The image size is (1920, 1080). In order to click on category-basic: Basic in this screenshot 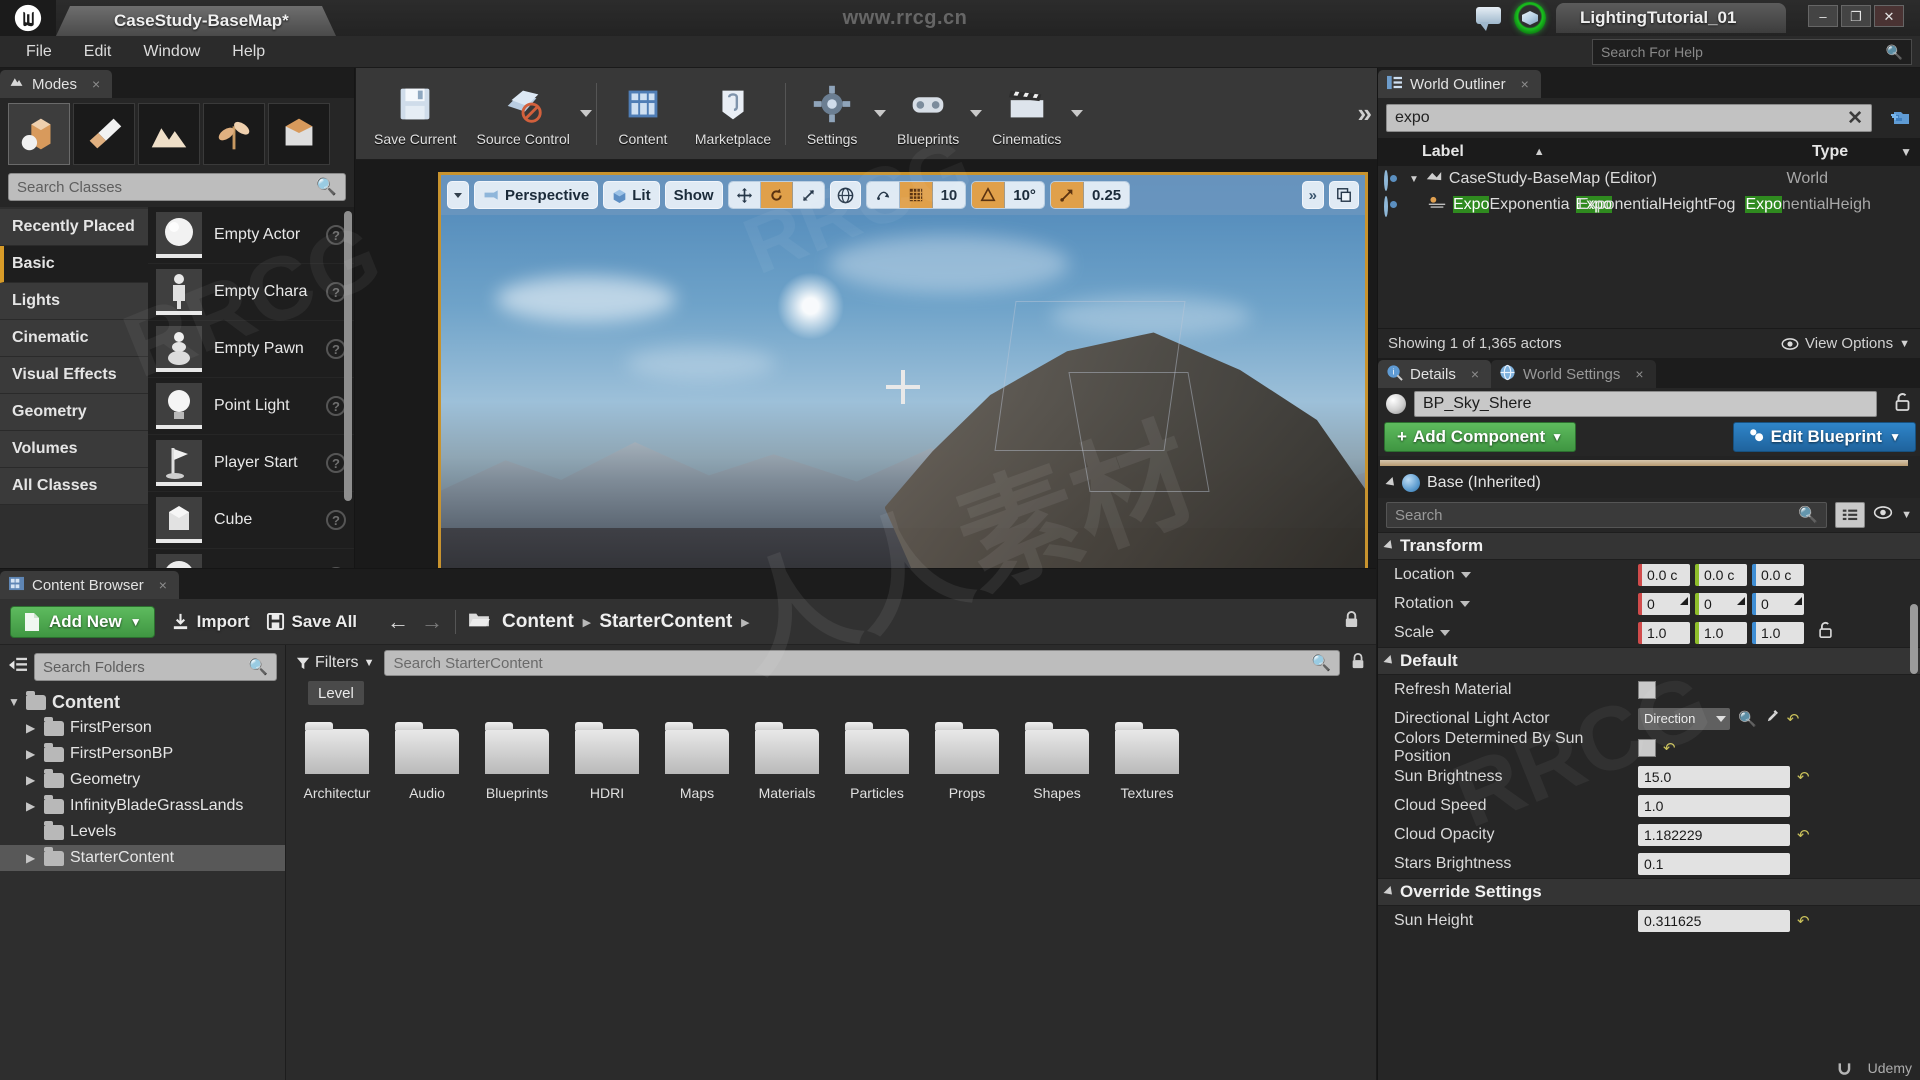, I will do `click(74, 264)`.